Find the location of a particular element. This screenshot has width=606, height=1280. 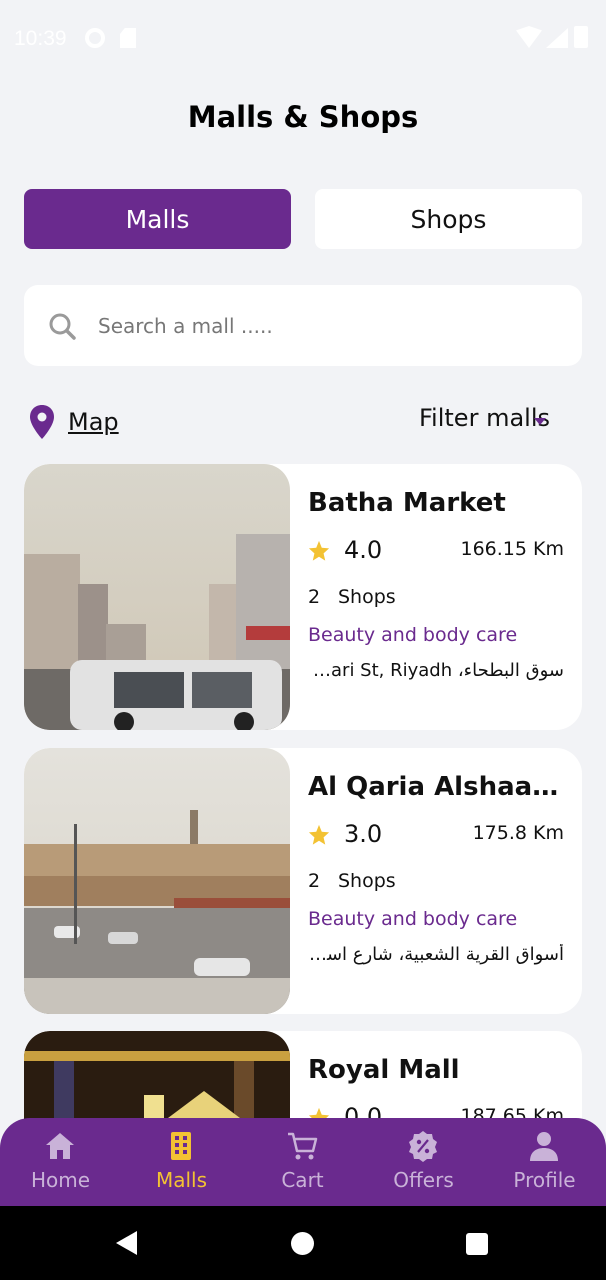

mall-rating: 3.0 is located at coordinates (363, 834).